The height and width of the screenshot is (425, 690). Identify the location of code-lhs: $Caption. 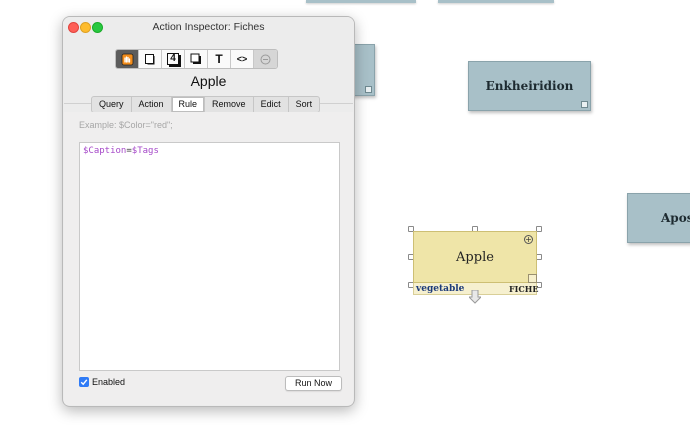
(105, 151).